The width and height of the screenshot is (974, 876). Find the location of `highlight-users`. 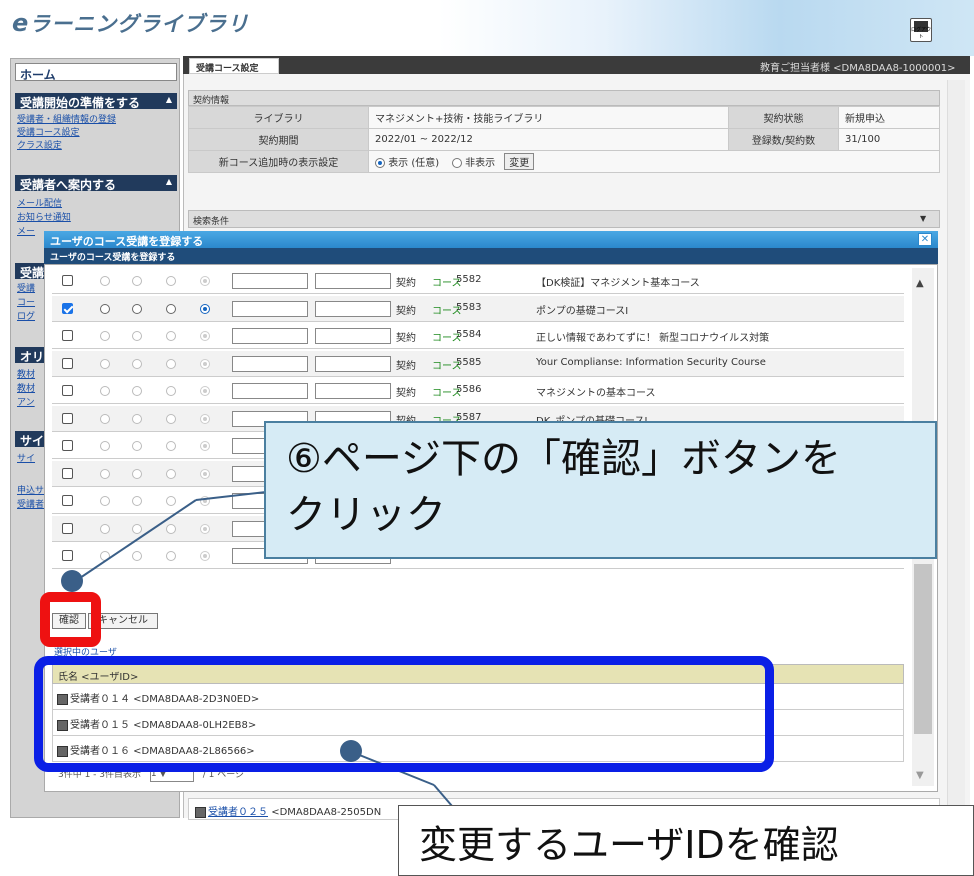

highlight-users is located at coordinates (404, 714).